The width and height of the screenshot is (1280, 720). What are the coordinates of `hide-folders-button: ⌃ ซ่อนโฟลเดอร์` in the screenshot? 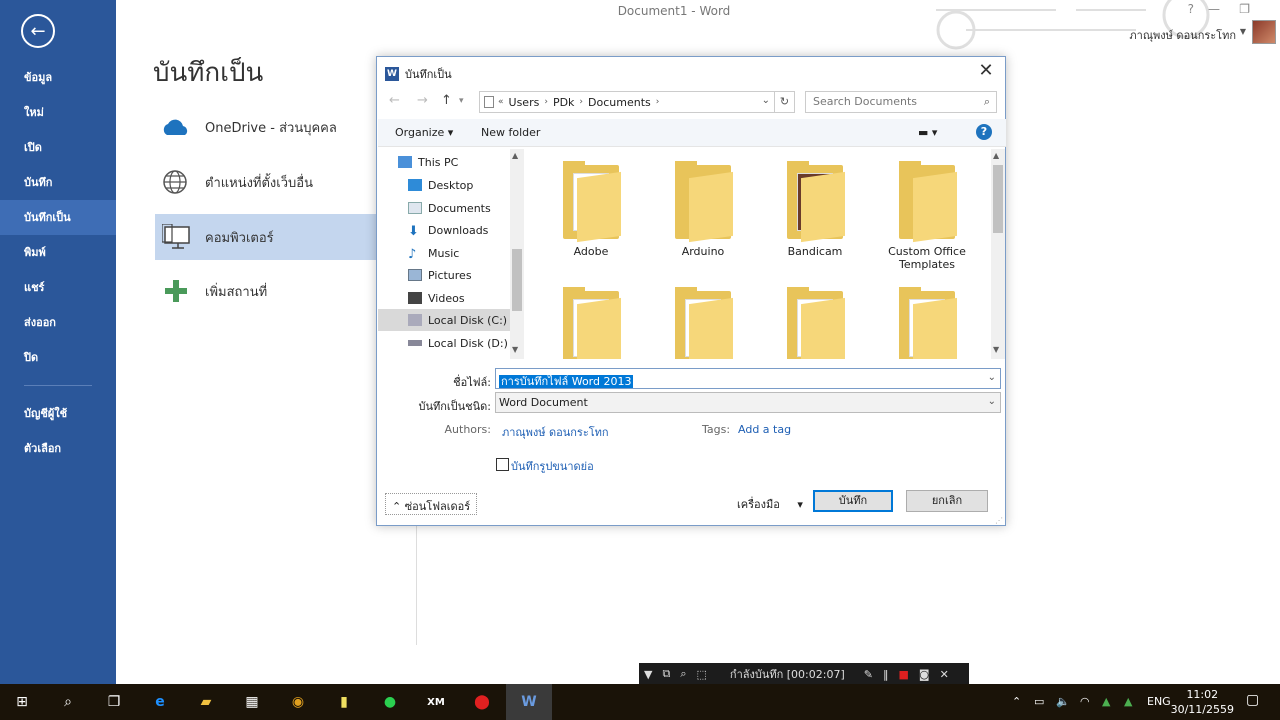 It's located at (431, 504).